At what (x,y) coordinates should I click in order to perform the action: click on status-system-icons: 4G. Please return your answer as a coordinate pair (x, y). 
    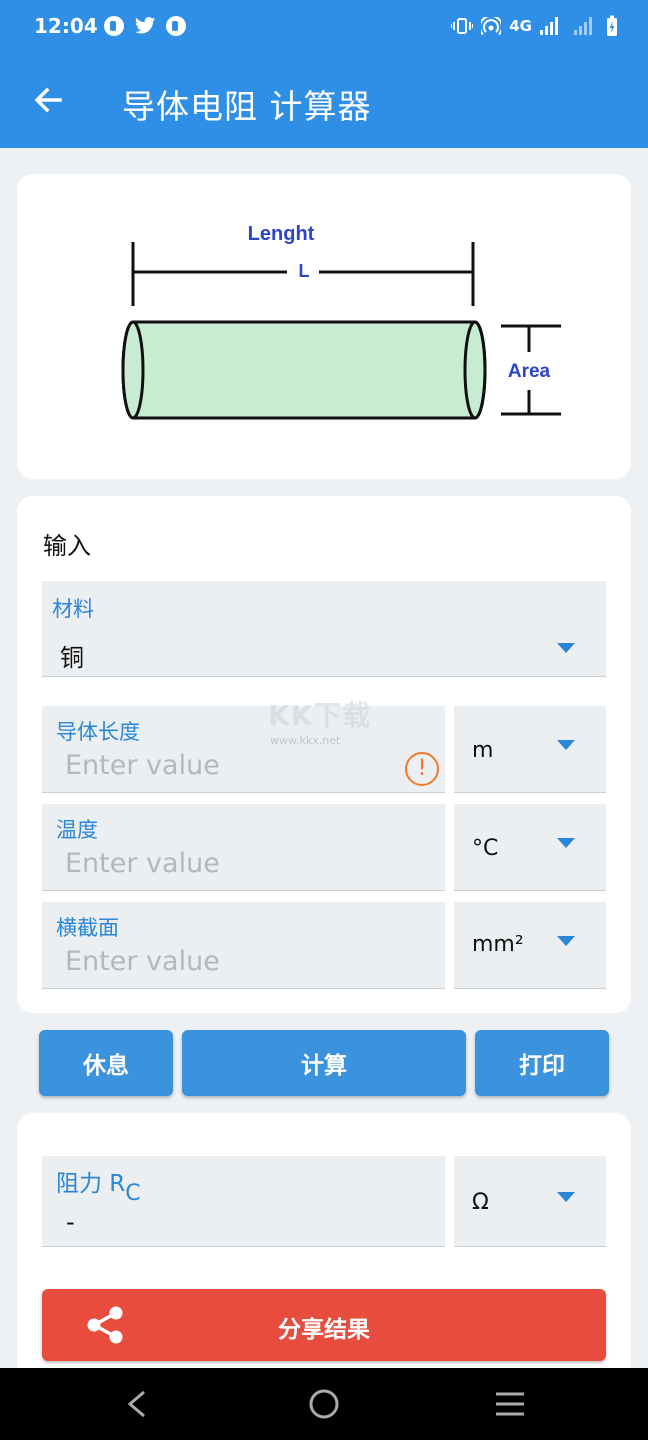
    Looking at the image, I should click on (534, 26).